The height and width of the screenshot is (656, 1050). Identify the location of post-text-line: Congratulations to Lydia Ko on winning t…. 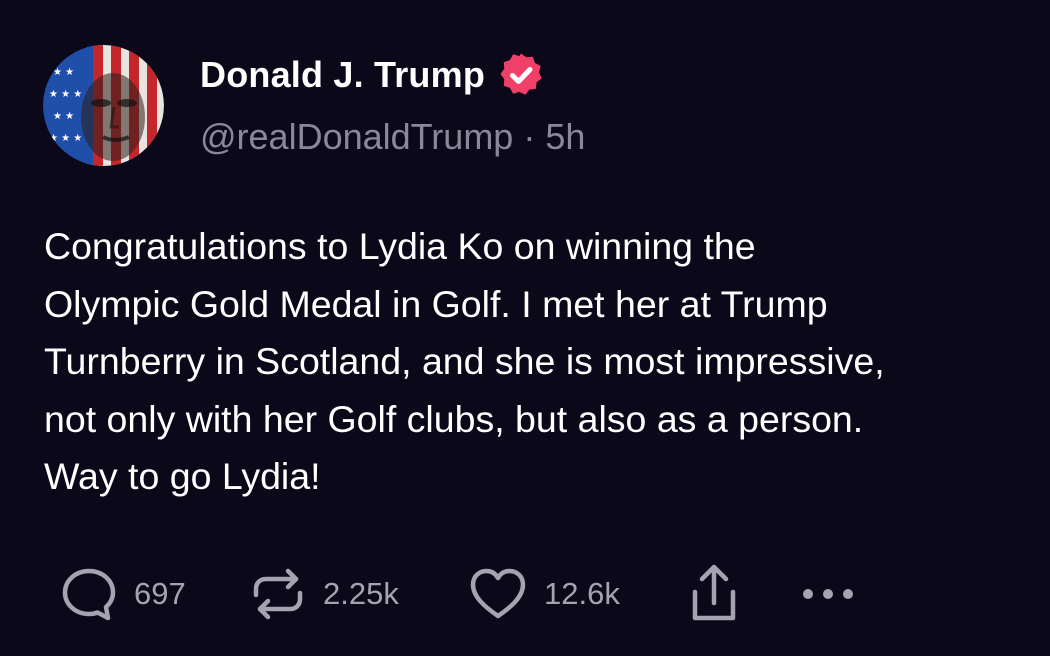
(400, 246).